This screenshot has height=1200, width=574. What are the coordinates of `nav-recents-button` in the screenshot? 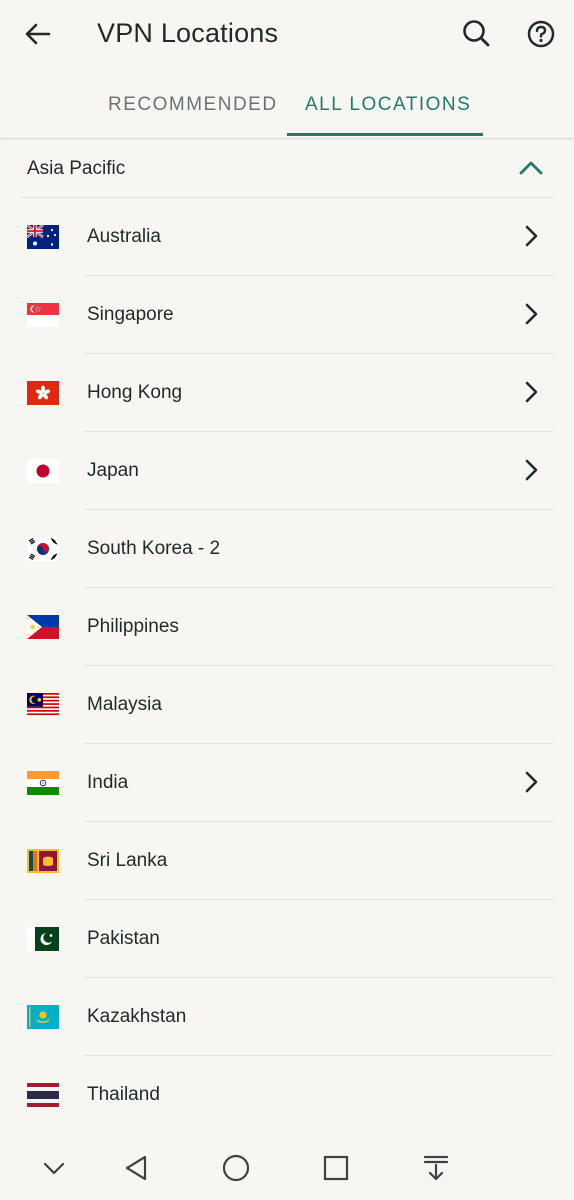 It's located at (336, 1168).